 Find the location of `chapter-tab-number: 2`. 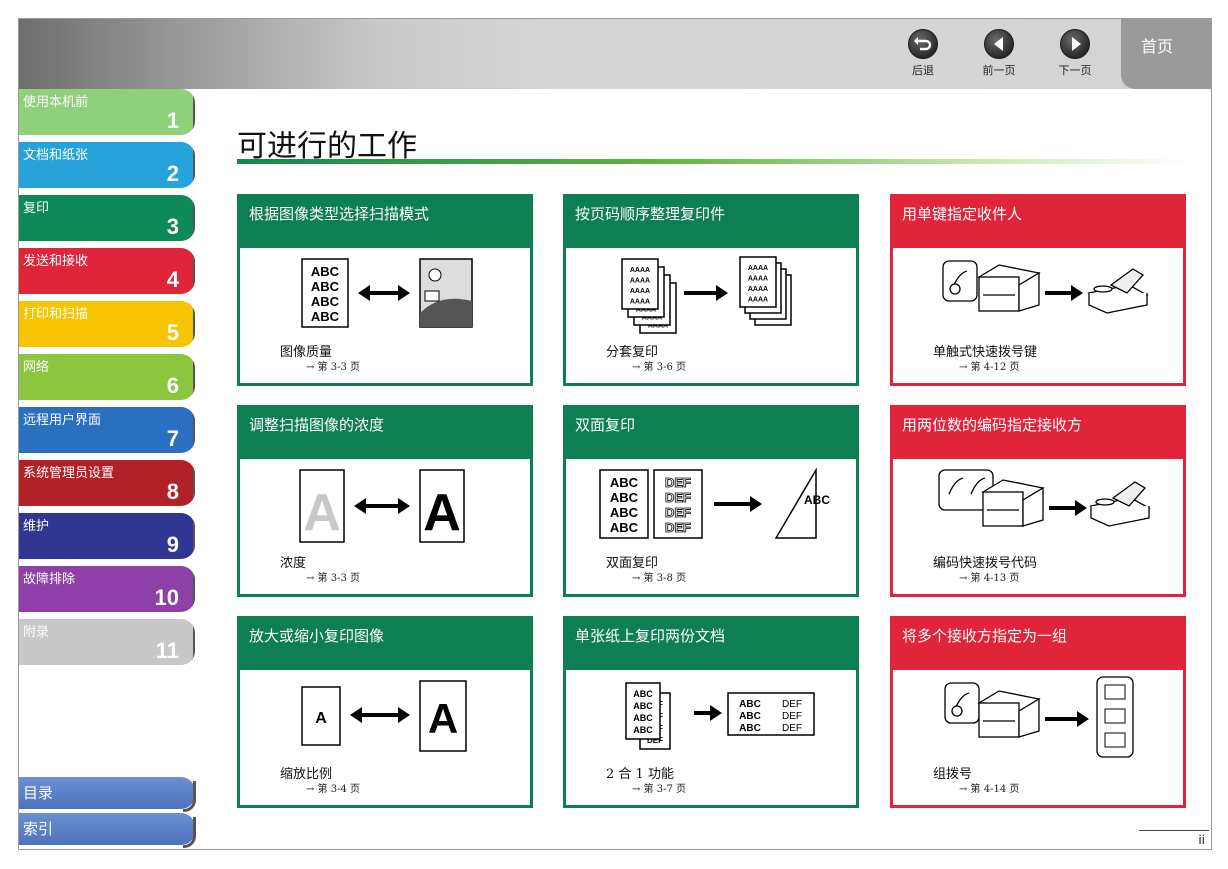

chapter-tab-number: 2 is located at coordinates (172, 173).